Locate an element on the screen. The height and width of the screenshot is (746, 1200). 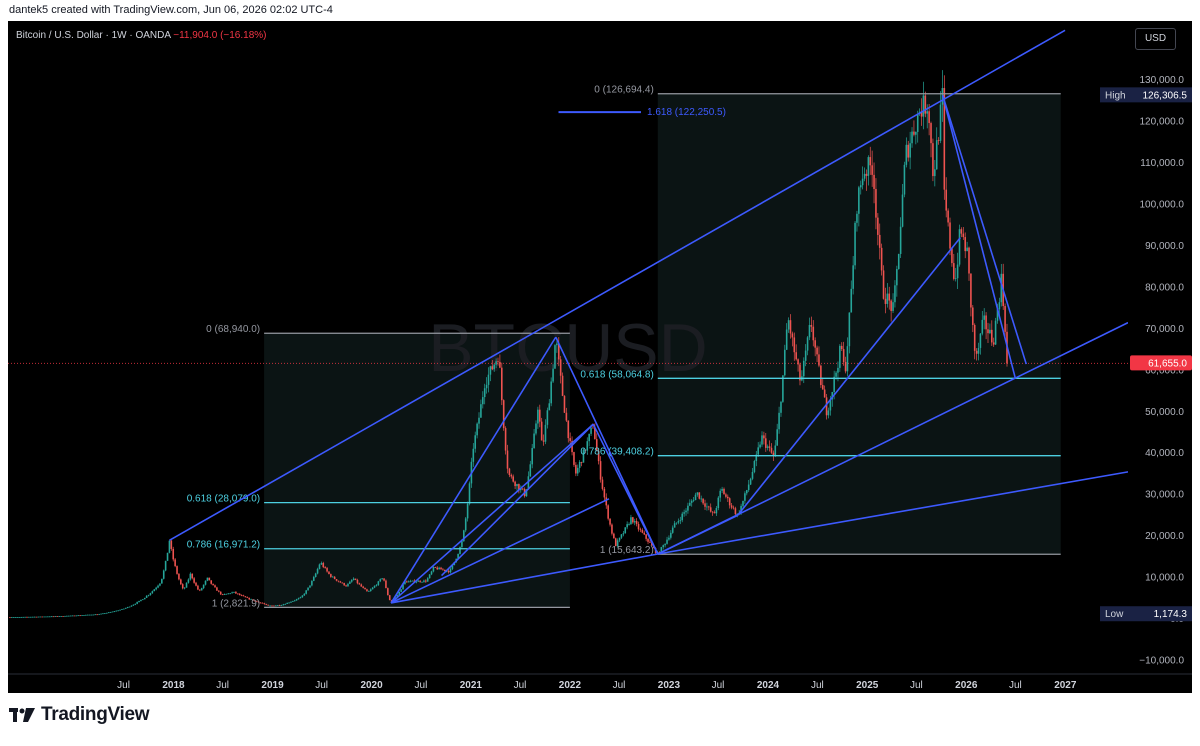
fib-level-label-6: 0.618 (58,064.8) is located at coordinates (616, 374).